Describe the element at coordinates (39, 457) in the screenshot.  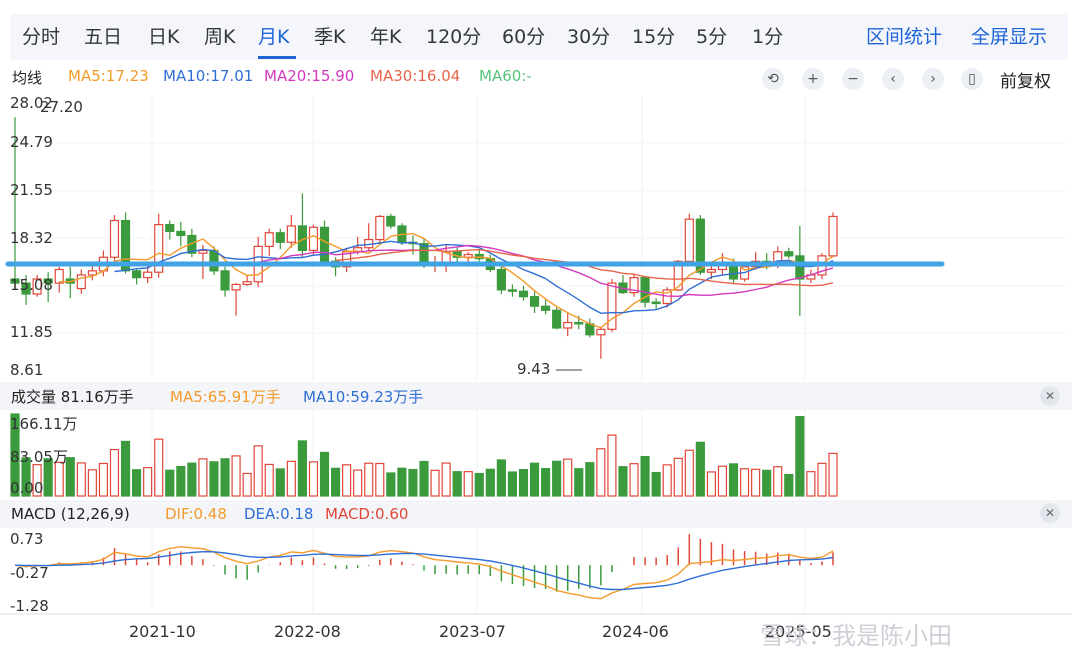
I see `volume-axis-label: 83.05万` at that location.